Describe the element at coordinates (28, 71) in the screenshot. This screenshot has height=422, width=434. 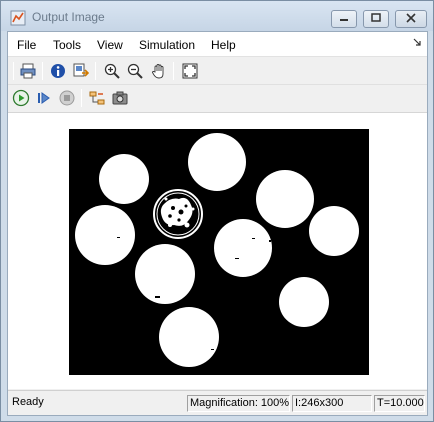
I see `print-icon` at that location.